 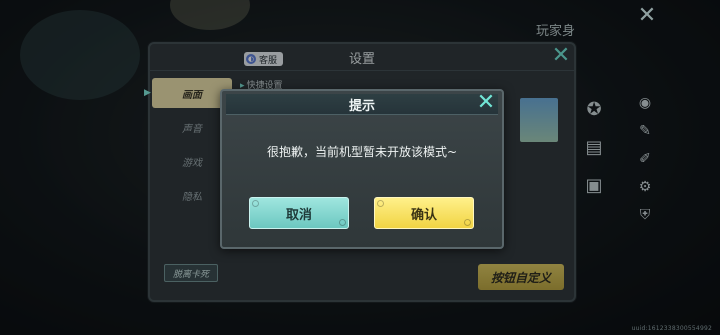 I want to click on dialog-title: 提示, so click(x=361, y=106).